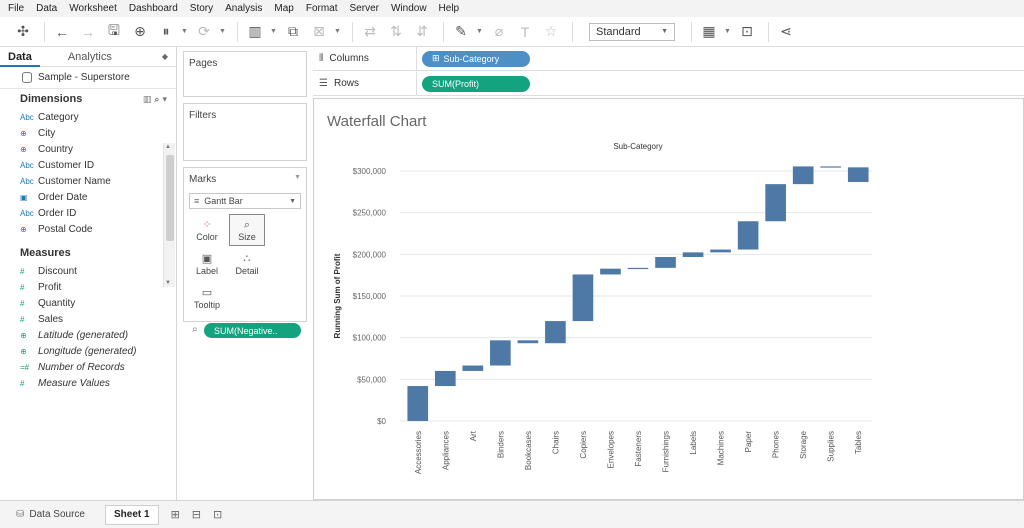 The image size is (1024, 528). I want to click on measure-field: ⊕ Longitude (generated), so click(88, 351).